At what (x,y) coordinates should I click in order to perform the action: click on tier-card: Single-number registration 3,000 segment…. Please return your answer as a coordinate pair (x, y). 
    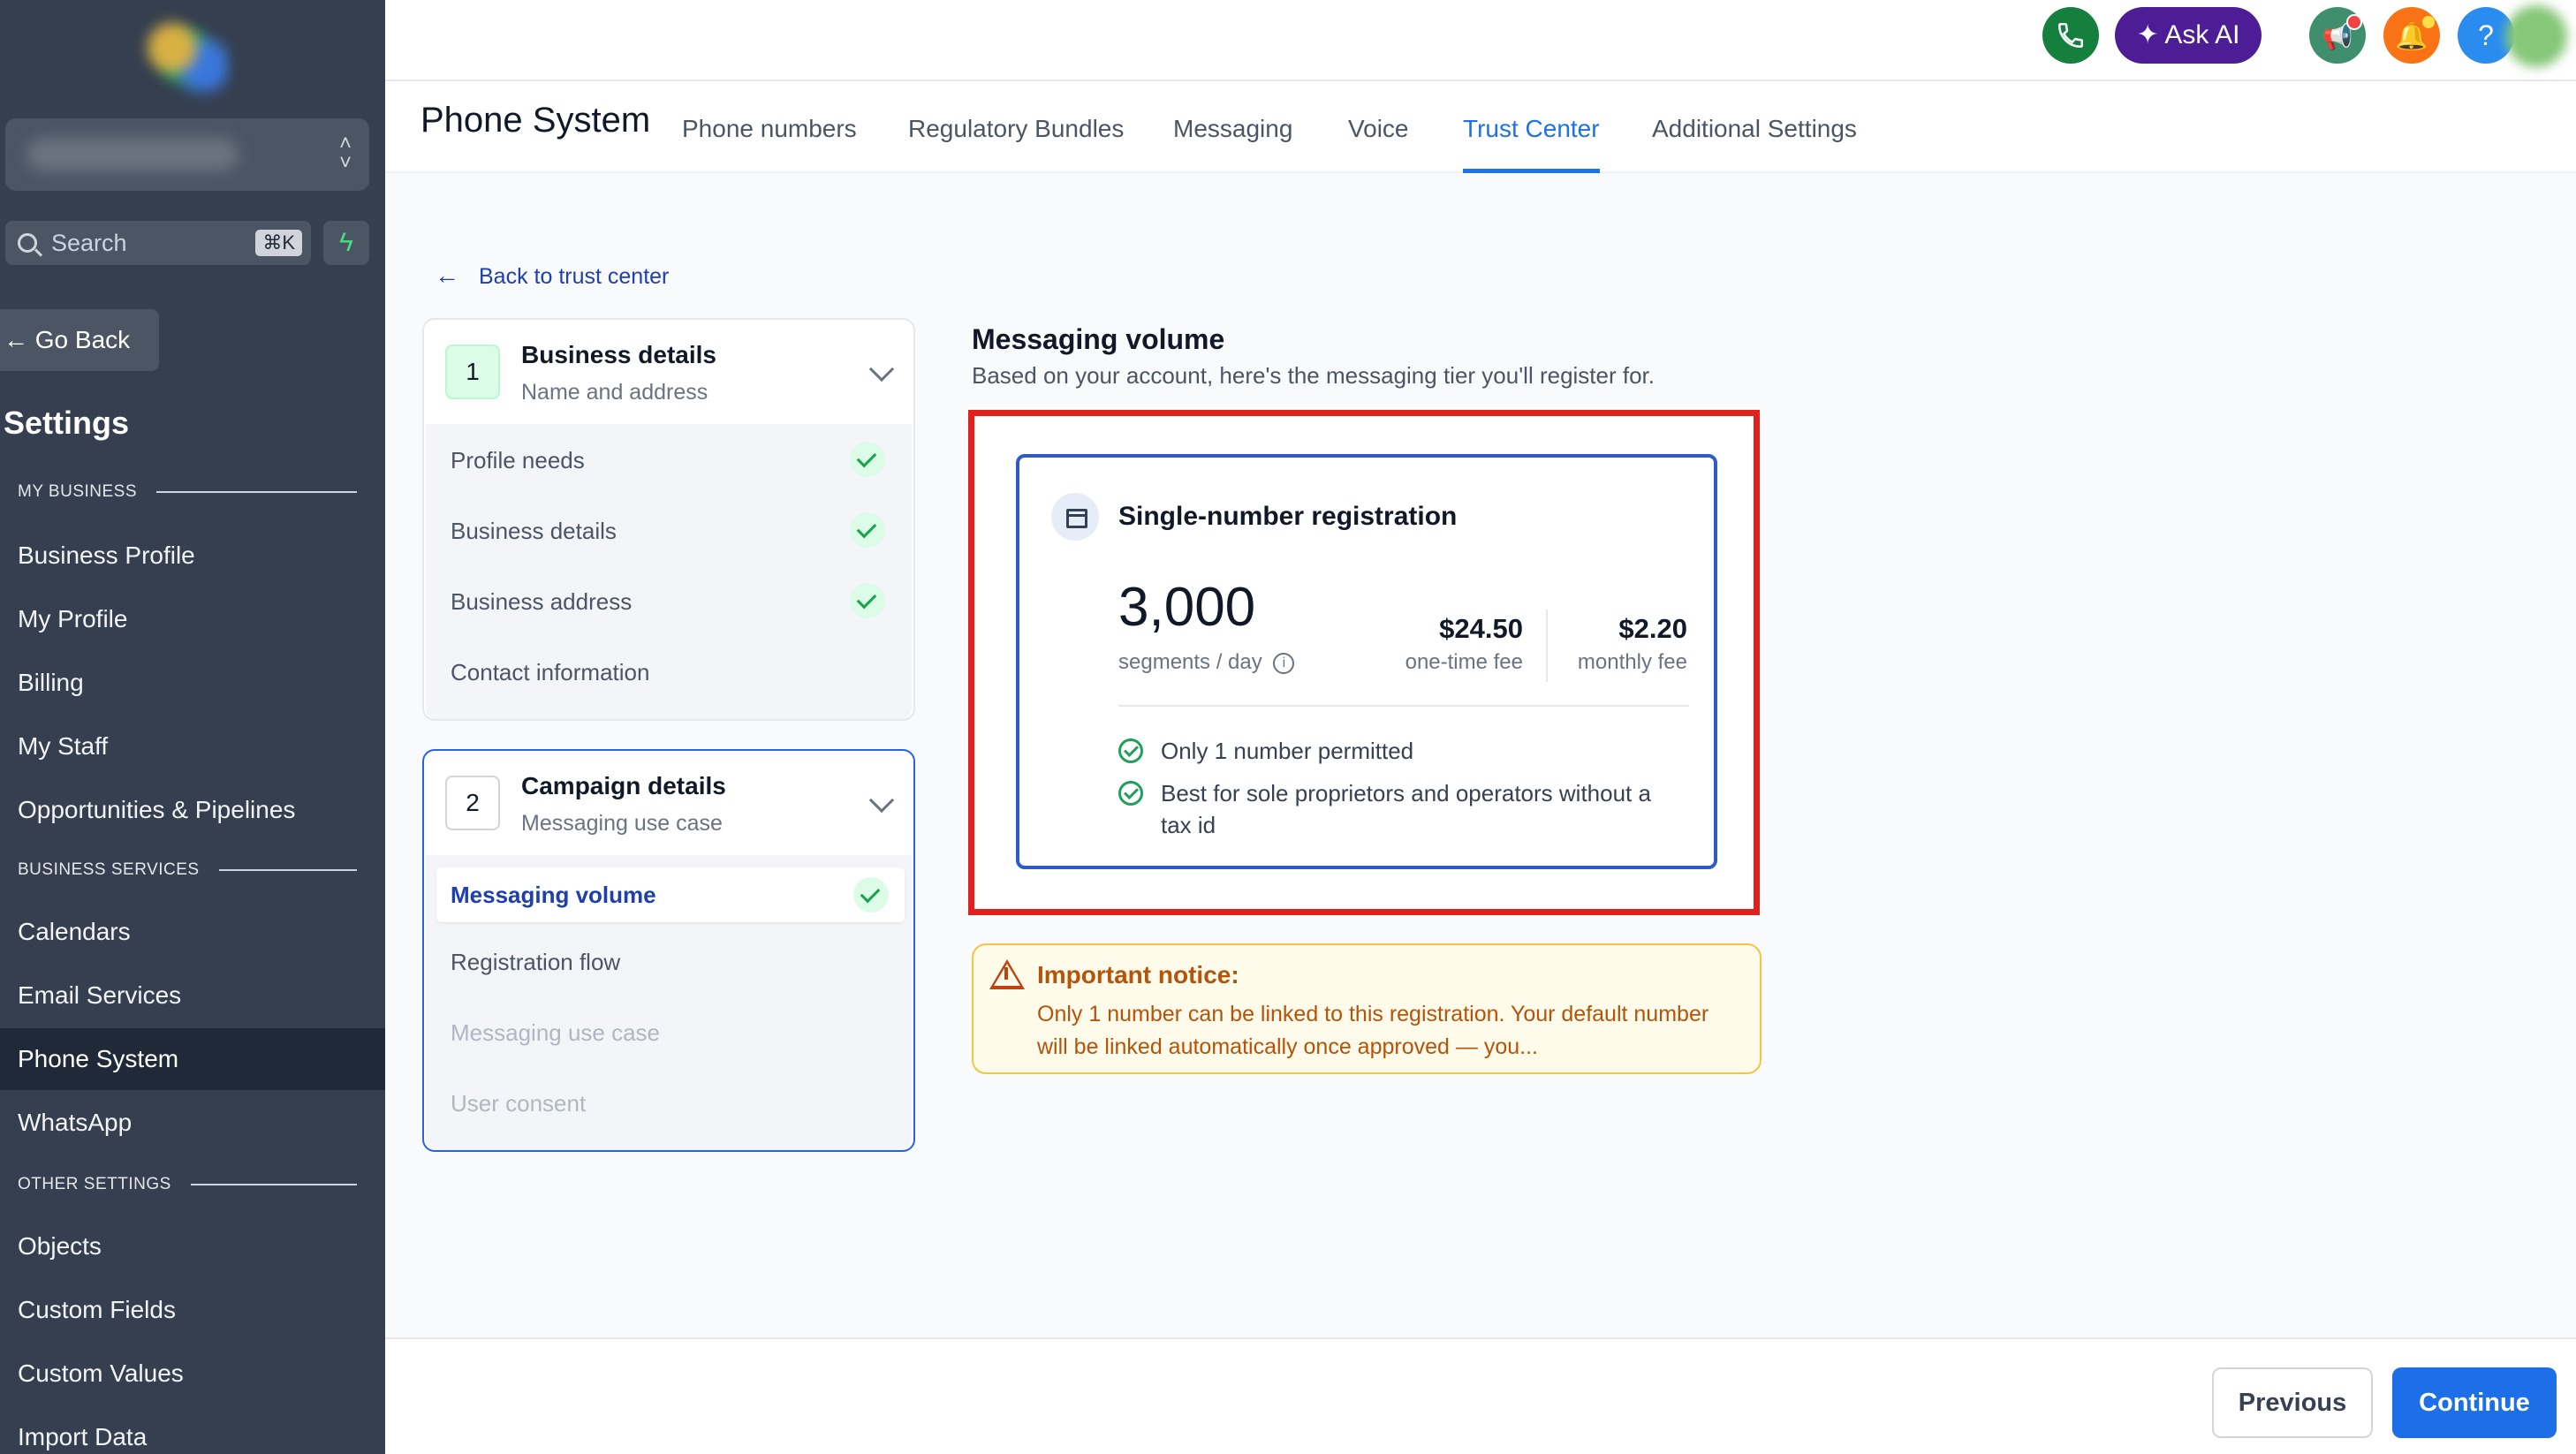
    Looking at the image, I should click on (1367, 661).